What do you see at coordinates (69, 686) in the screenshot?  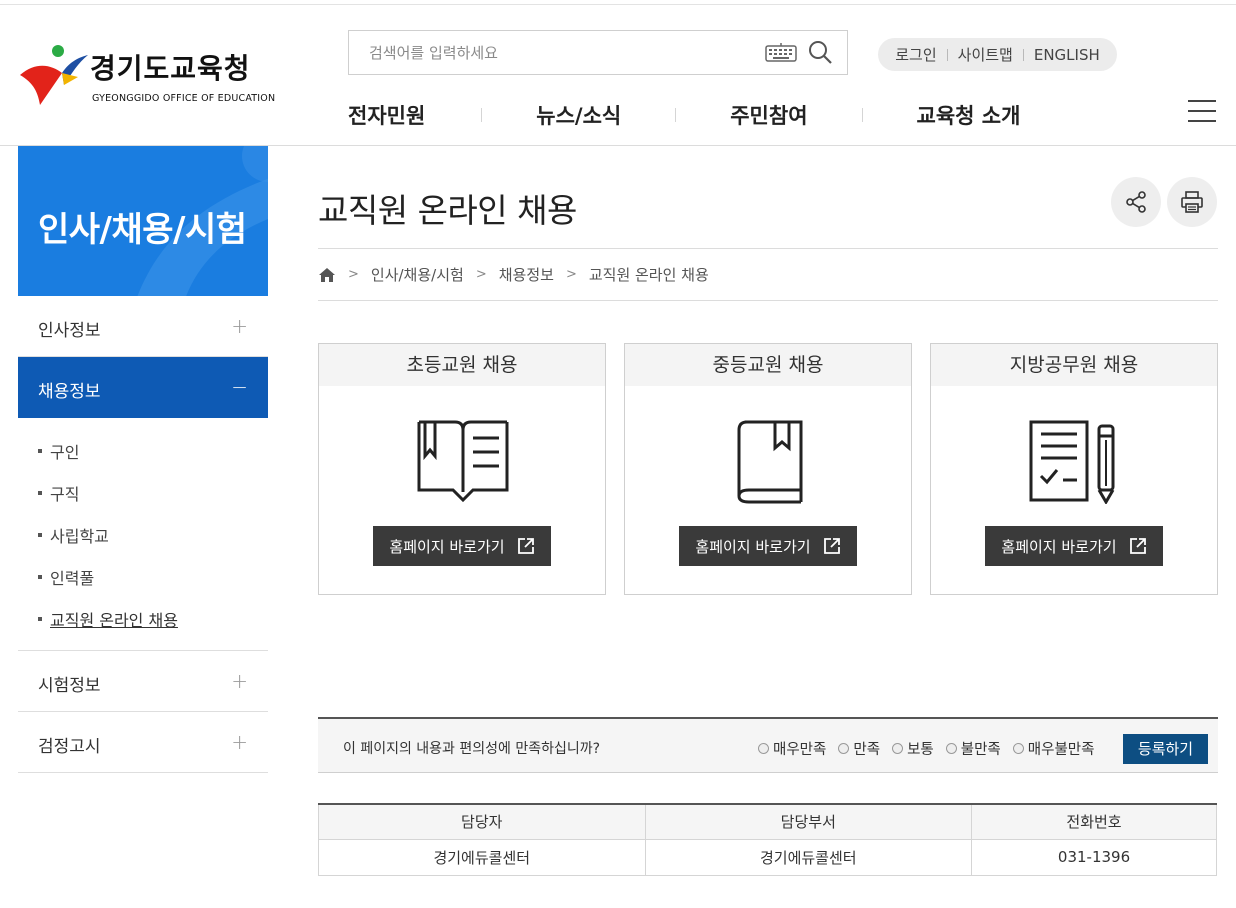 I see `sidebar-item-label: 시험정보` at bounding box center [69, 686].